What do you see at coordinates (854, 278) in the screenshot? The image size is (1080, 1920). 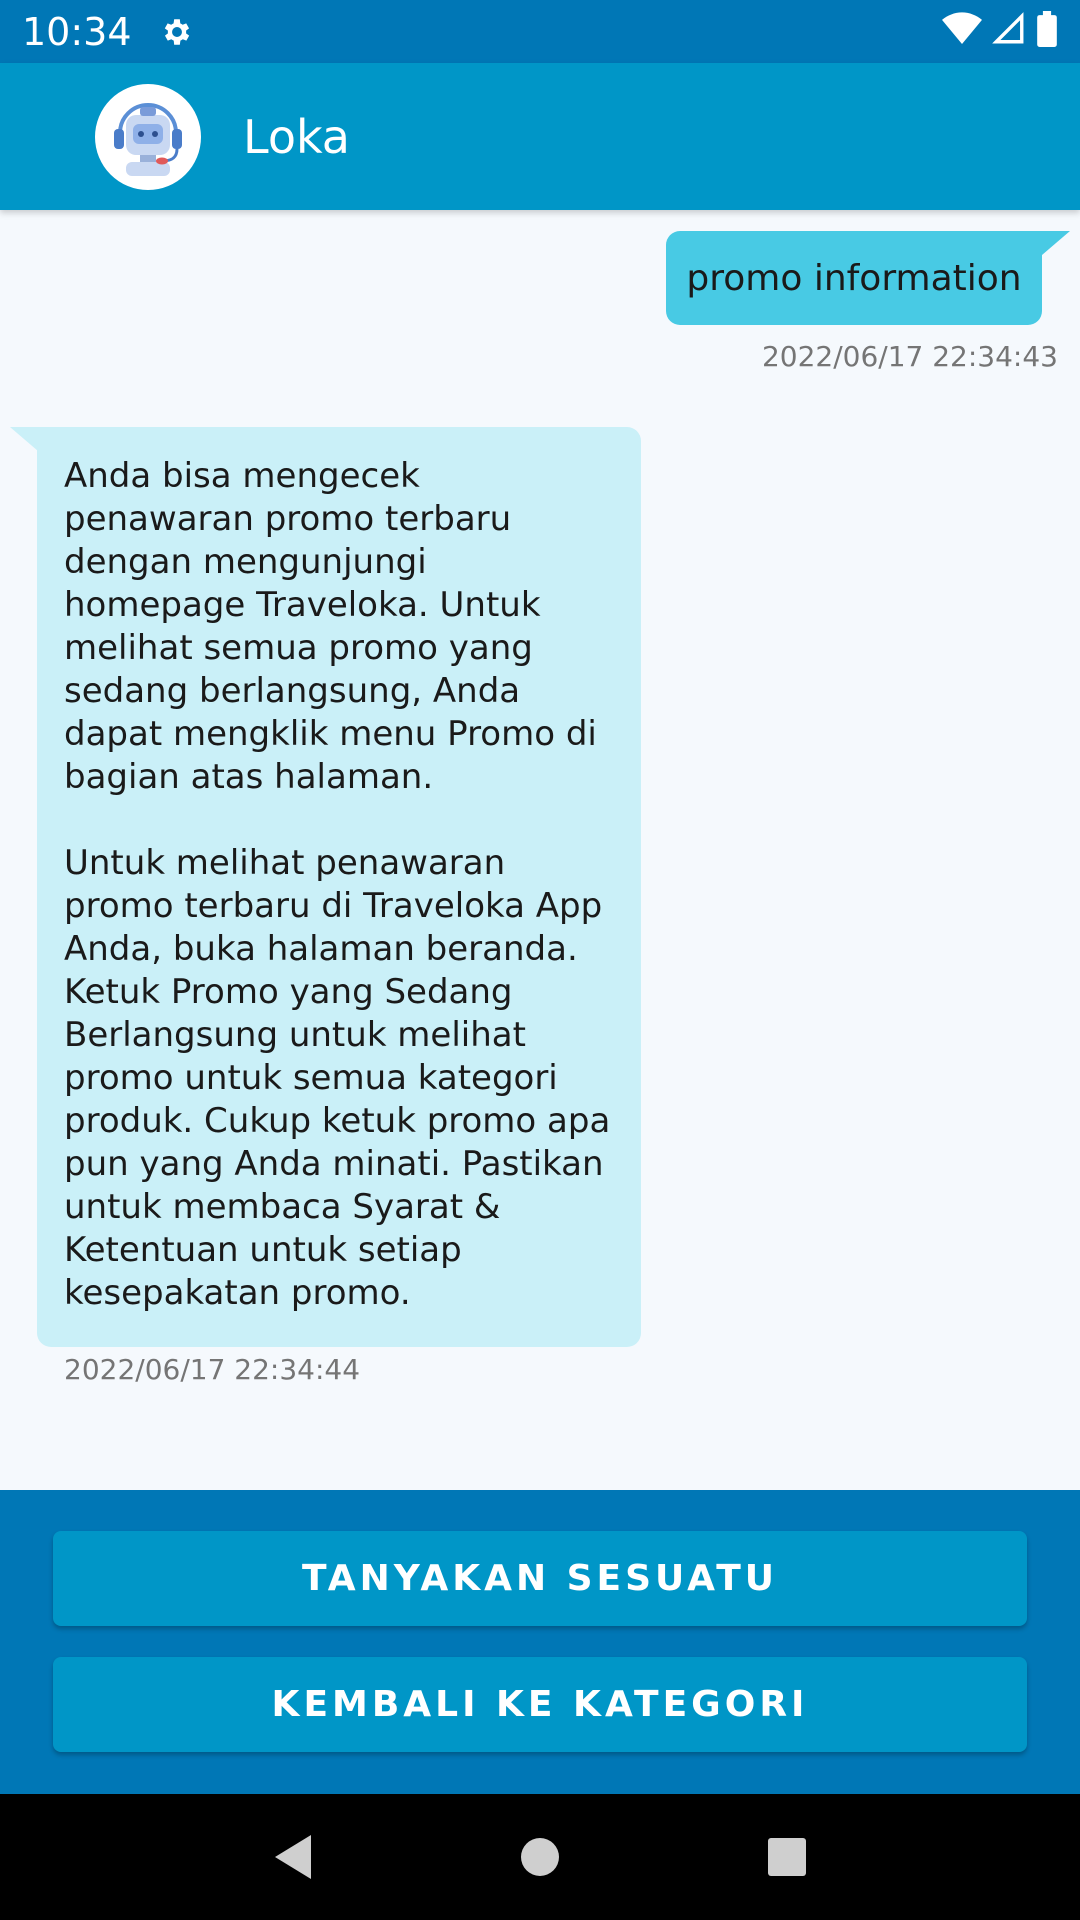 I see `user-message: promo information` at bounding box center [854, 278].